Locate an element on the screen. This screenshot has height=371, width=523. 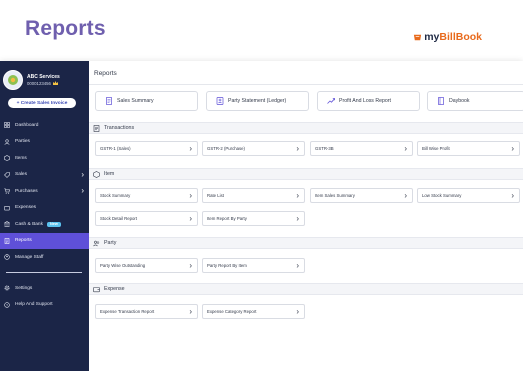
section-title: Party is located at coordinates (110, 243).